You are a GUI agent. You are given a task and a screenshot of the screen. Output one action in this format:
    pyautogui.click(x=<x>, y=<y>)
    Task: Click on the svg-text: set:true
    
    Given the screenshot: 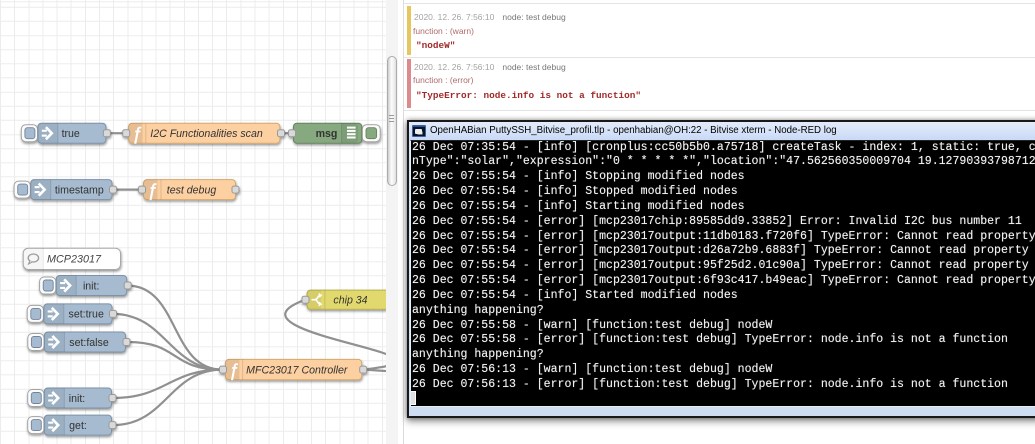 What is the action you would take?
    pyautogui.click(x=86, y=315)
    